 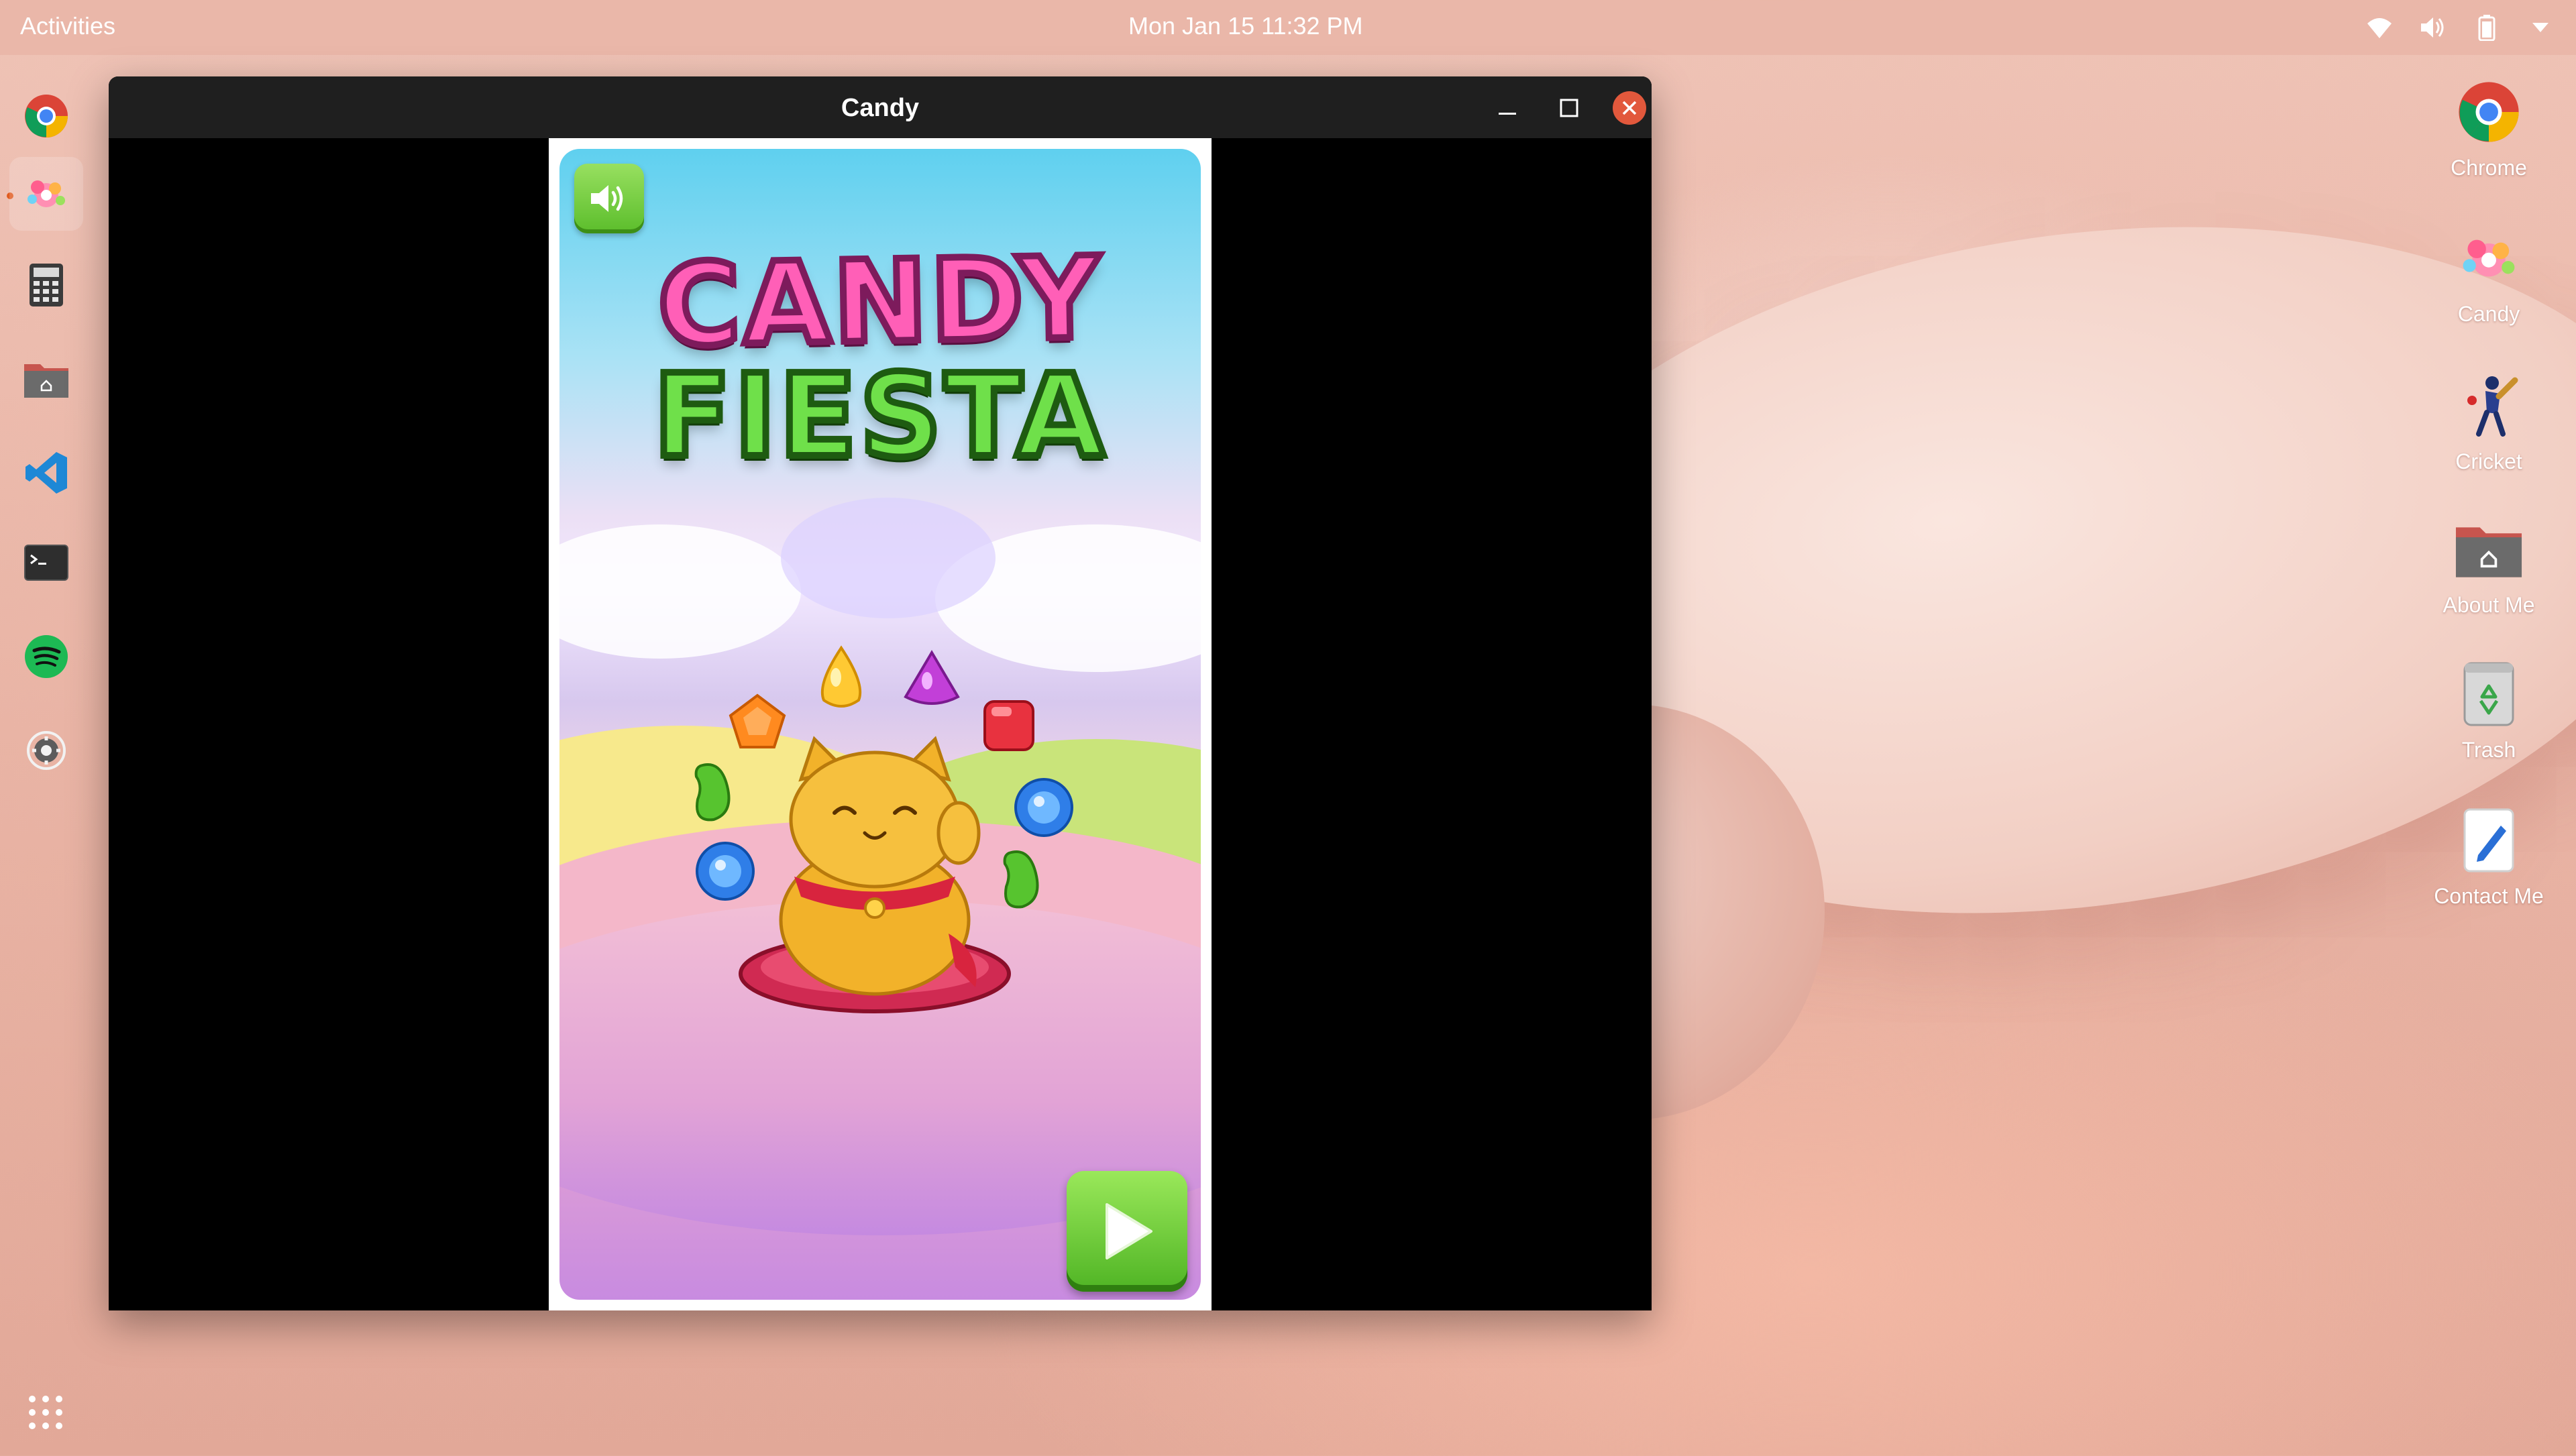 I want to click on desktop-icon-cricket: Cricket, so click(x=2488, y=421).